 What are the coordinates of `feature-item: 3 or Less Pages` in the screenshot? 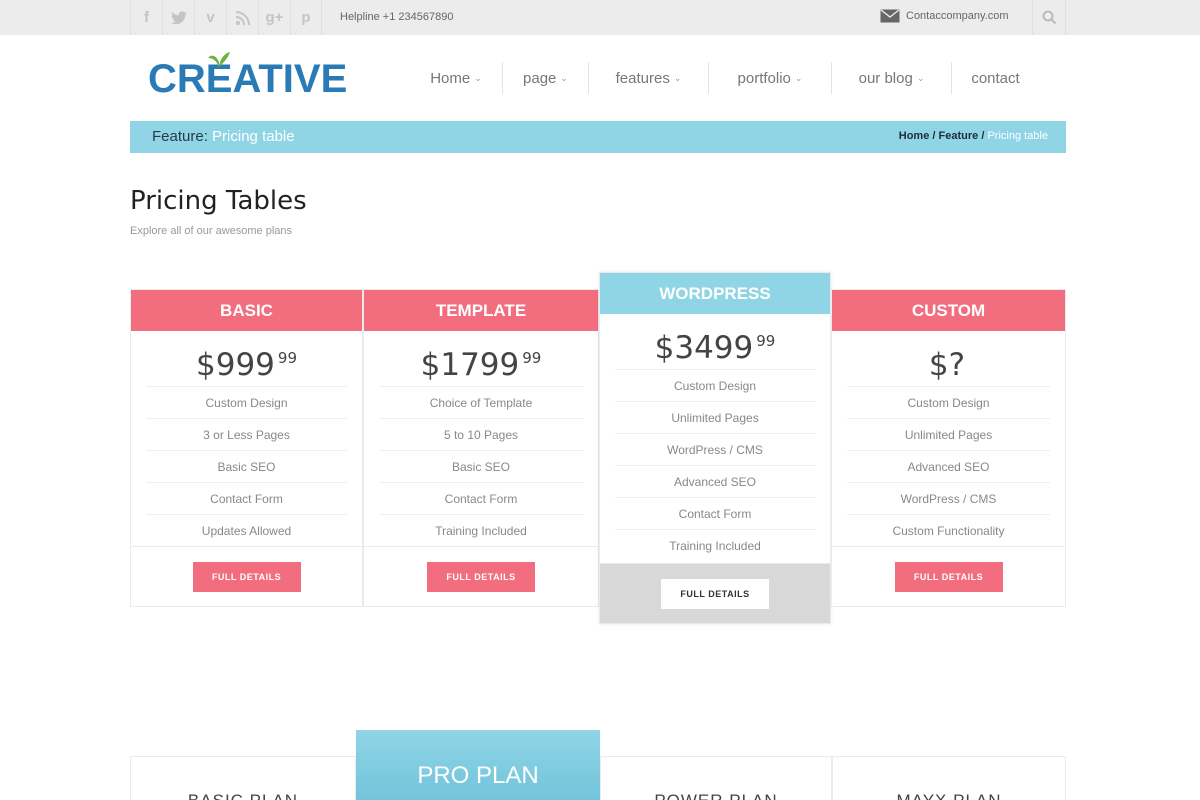 It's located at (246, 434).